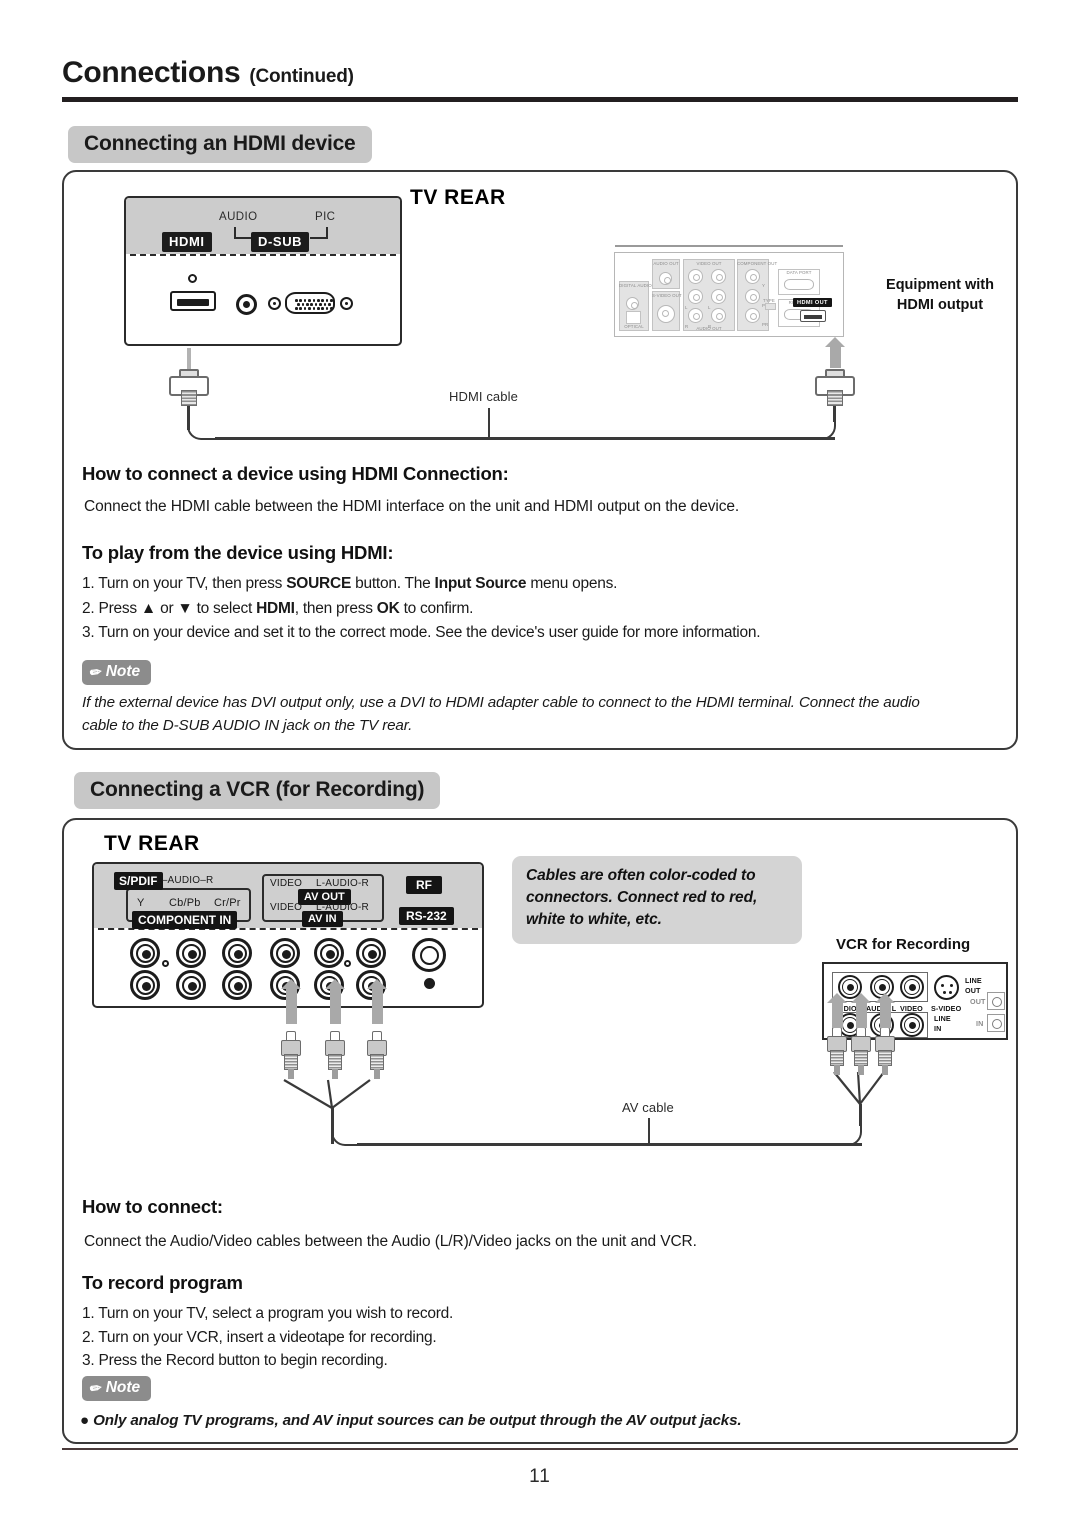 The width and height of the screenshot is (1080, 1527). I want to click on av-in-label: AV IN, so click(322, 919).